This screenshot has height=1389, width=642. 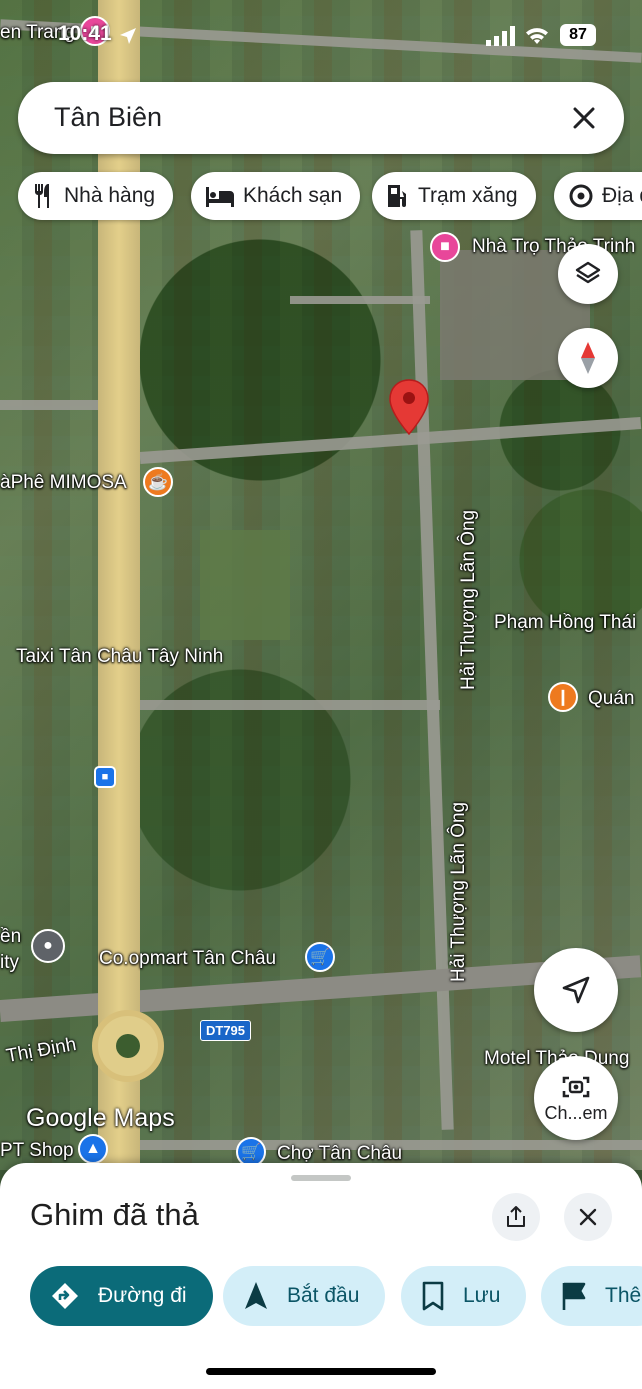 What do you see at coordinates (114, 1214) in the screenshot?
I see `sheet-title: Ghim đã thả` at bounding box center [114, 1214].